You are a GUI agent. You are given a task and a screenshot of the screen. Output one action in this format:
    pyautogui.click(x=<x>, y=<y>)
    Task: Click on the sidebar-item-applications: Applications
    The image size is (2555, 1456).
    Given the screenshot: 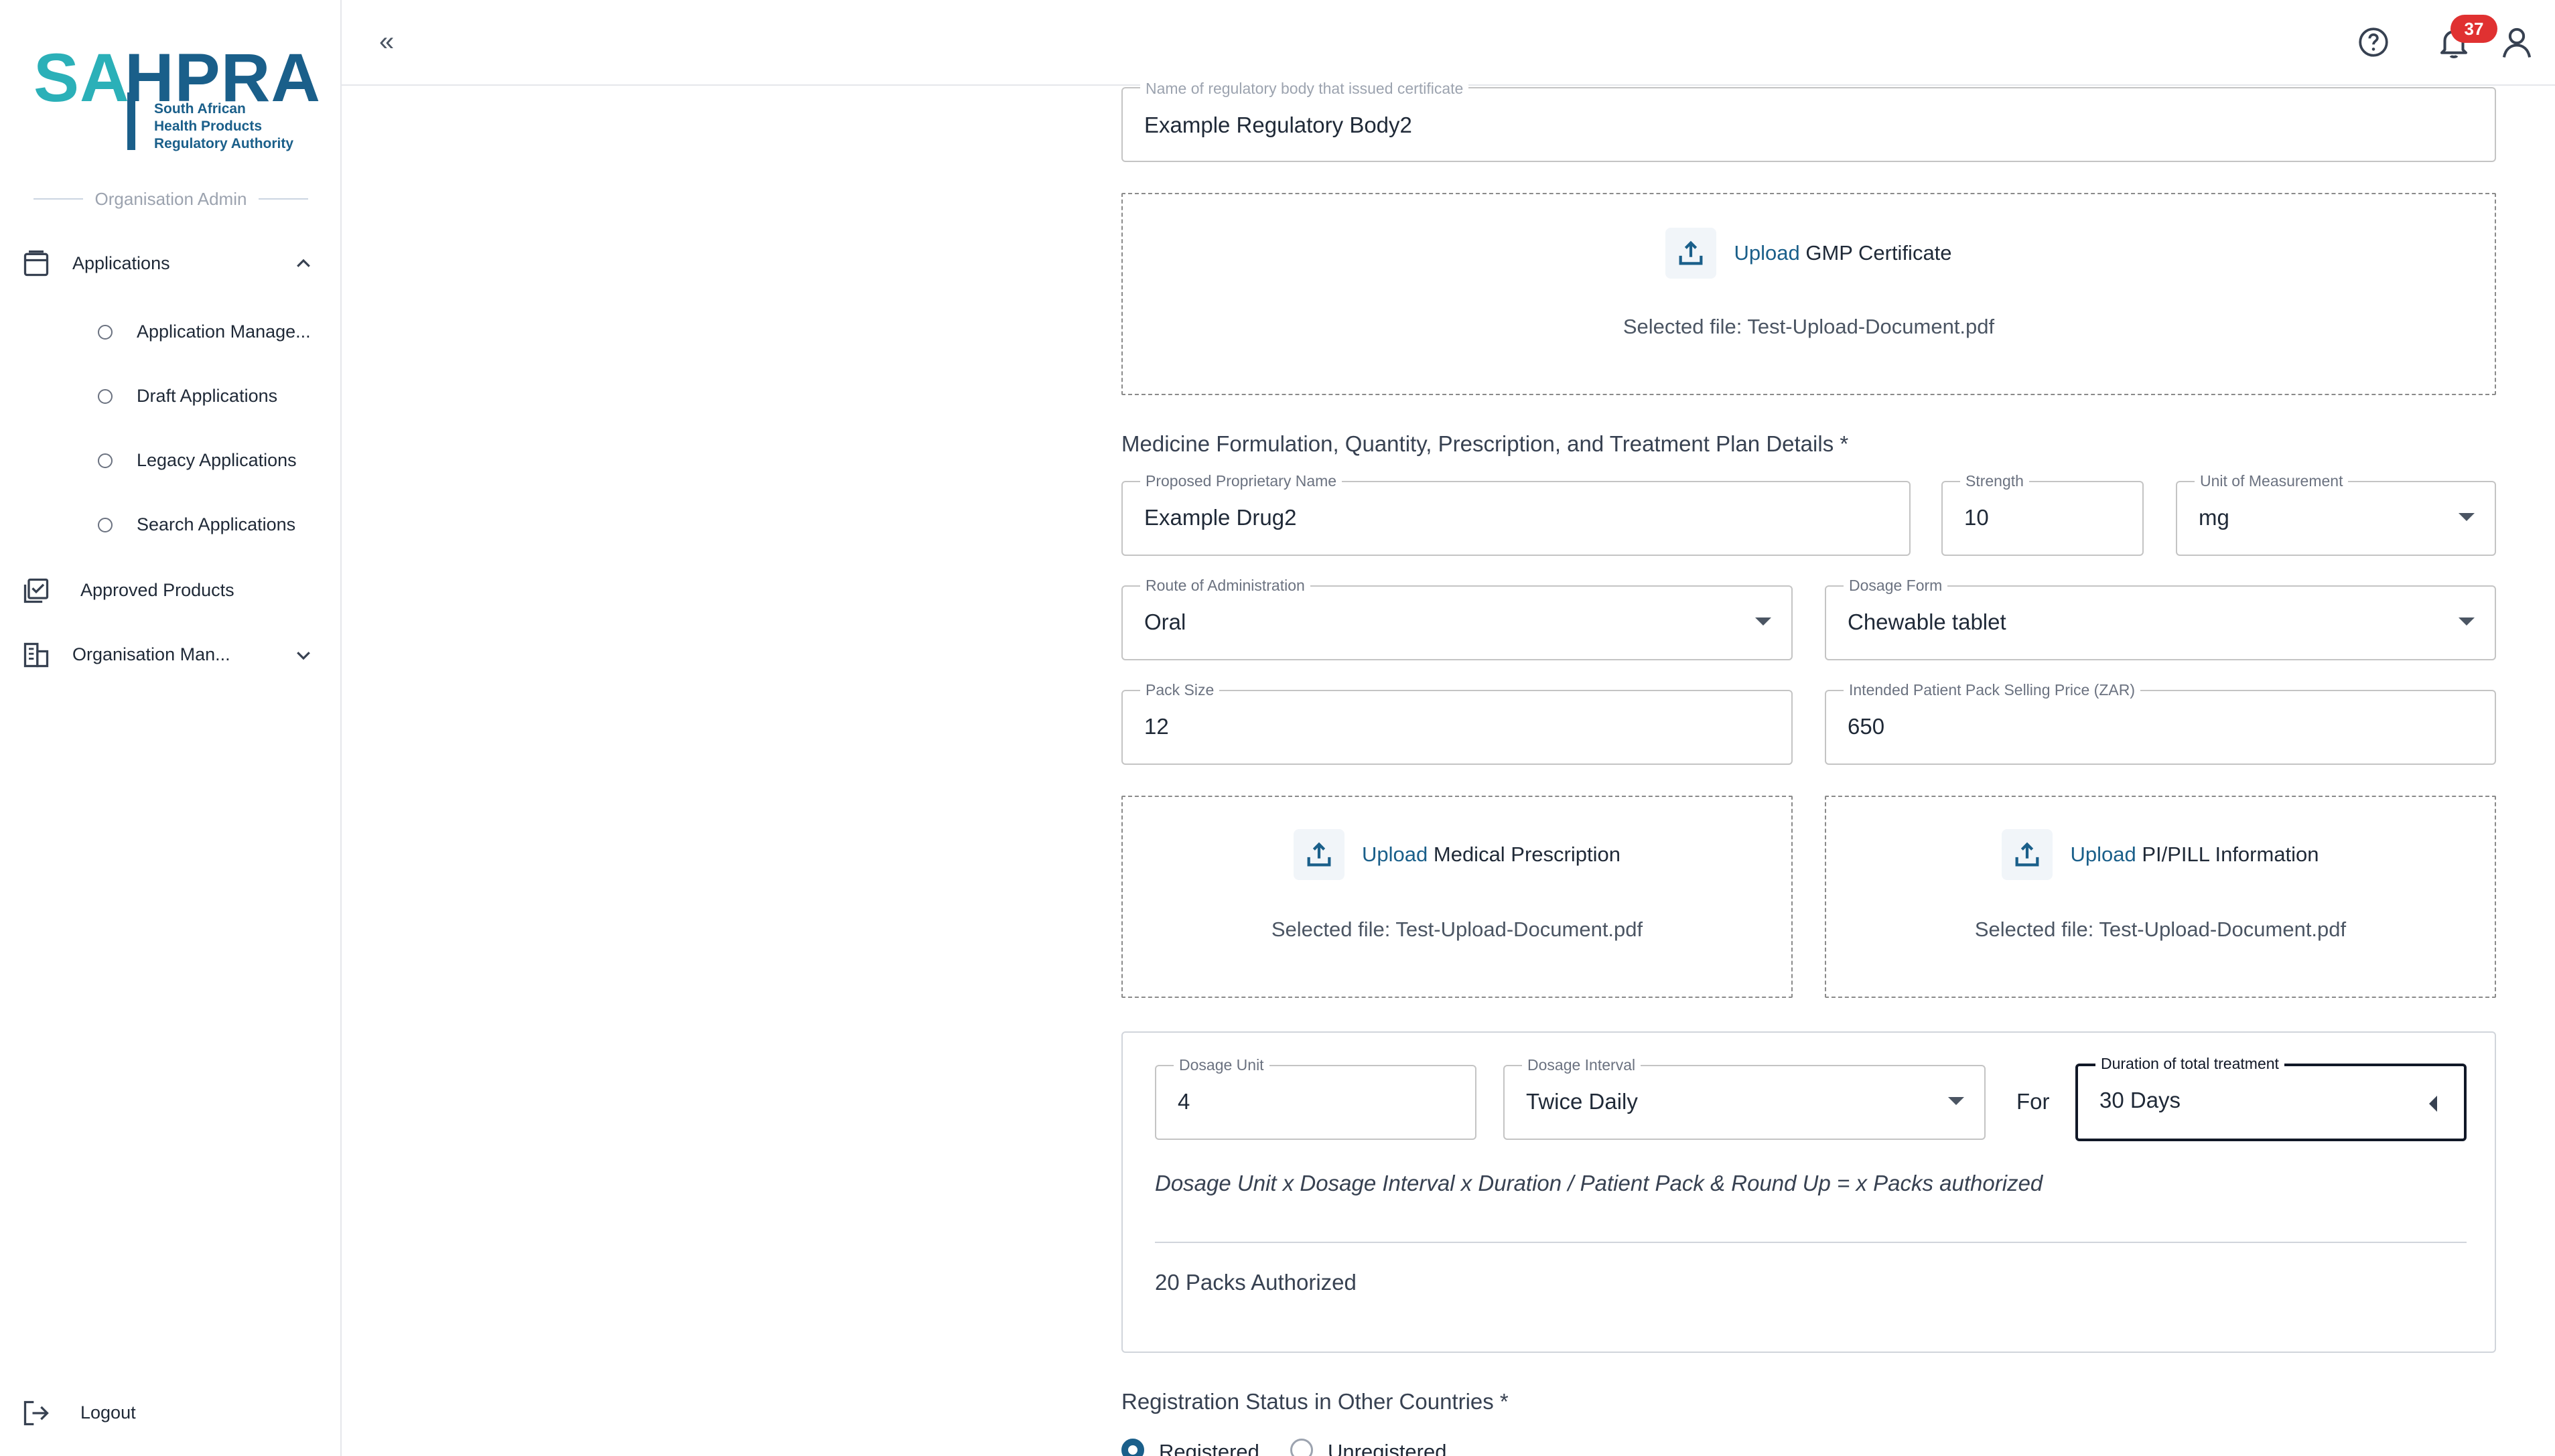 What is the action you would take?
    pyautogui.click(x=170, y=264)
    